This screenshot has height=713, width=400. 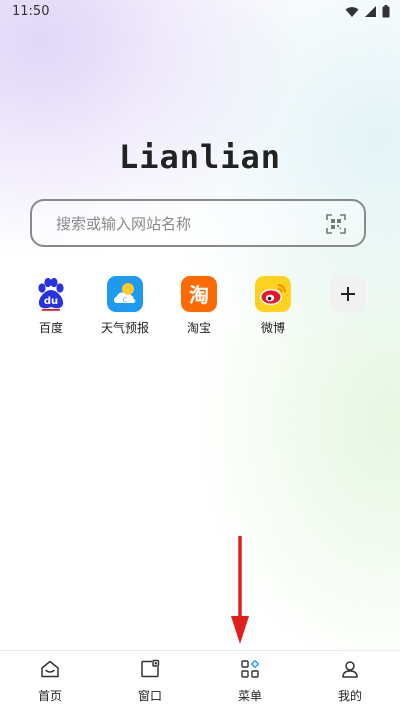 I want to click on status-bar: 11:50, so click(x=200, y=12).